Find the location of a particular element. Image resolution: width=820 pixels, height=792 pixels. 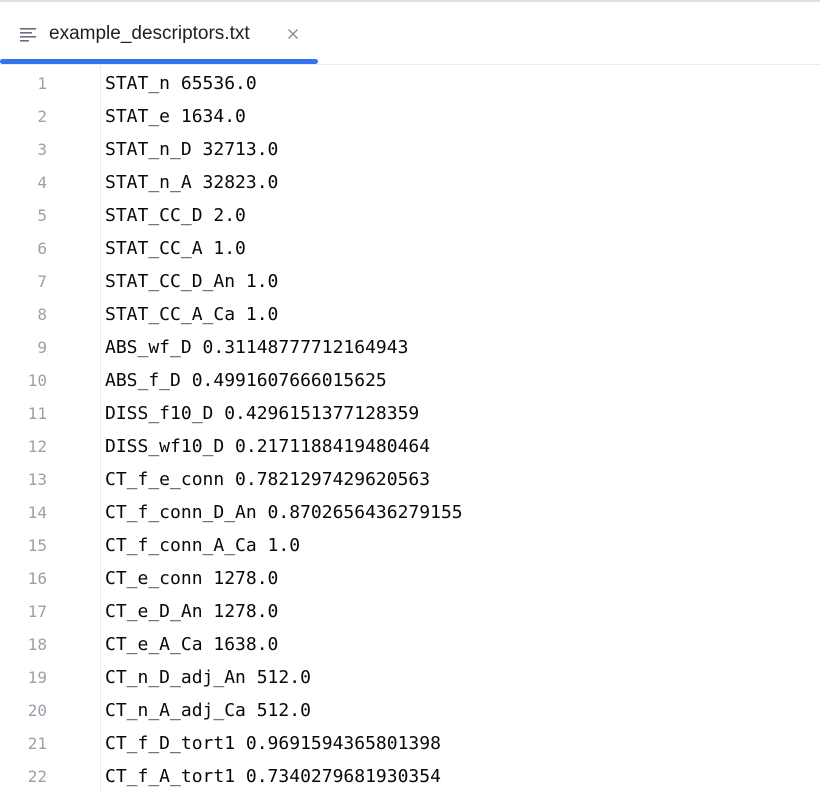

editor-line: 22 CT_f_A_tort1 0.7340279681930354 is located at coordinates (410, 776).